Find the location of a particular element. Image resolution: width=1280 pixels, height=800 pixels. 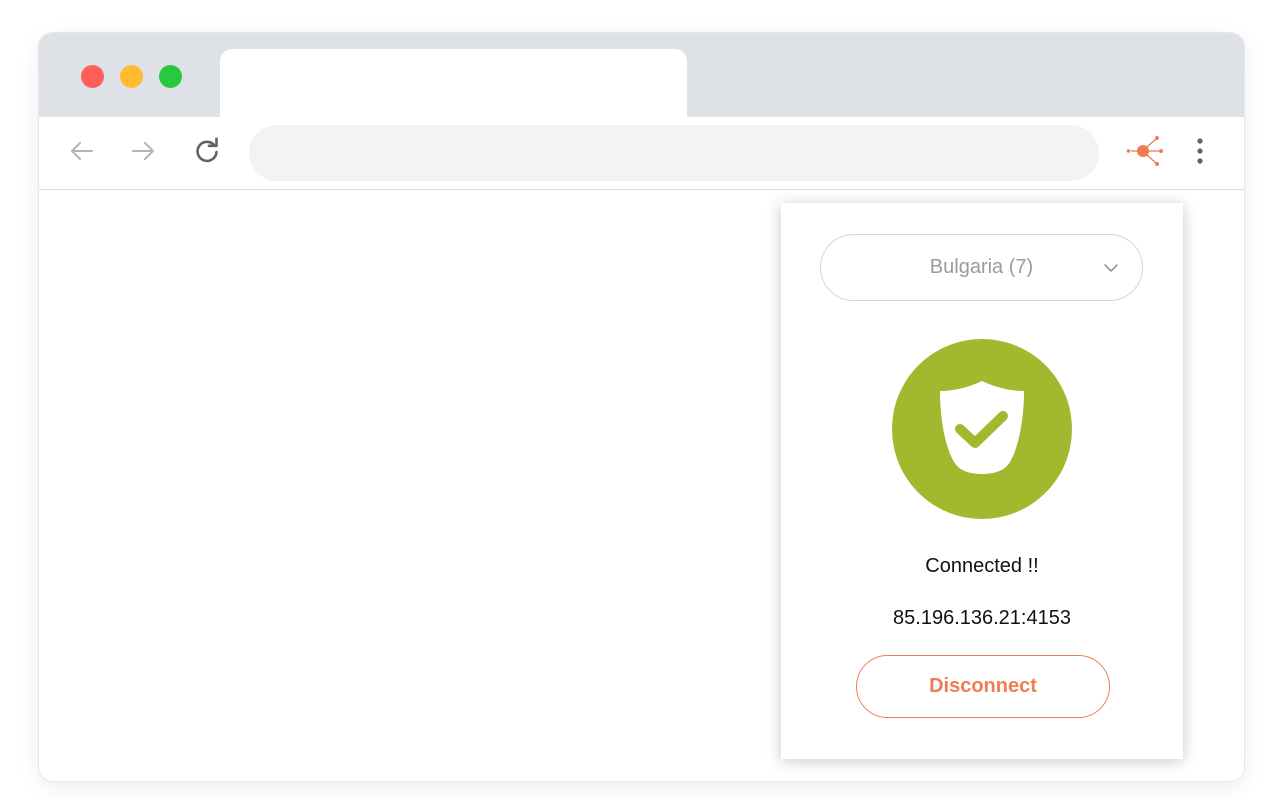

forward-button is located at coordinates (143, 151).